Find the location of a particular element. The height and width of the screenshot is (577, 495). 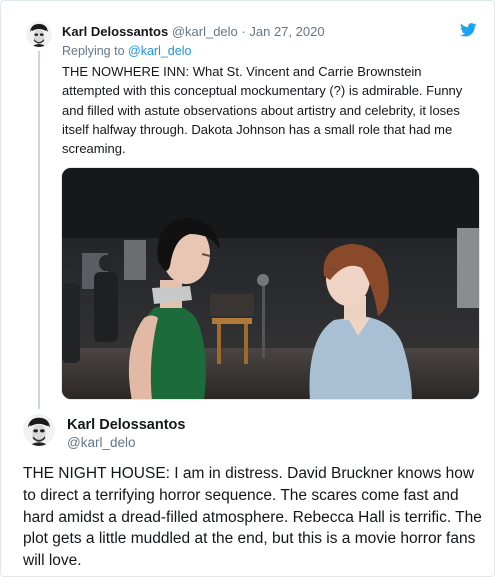

main-tweet-avatar is located at coordinates (39, 430).